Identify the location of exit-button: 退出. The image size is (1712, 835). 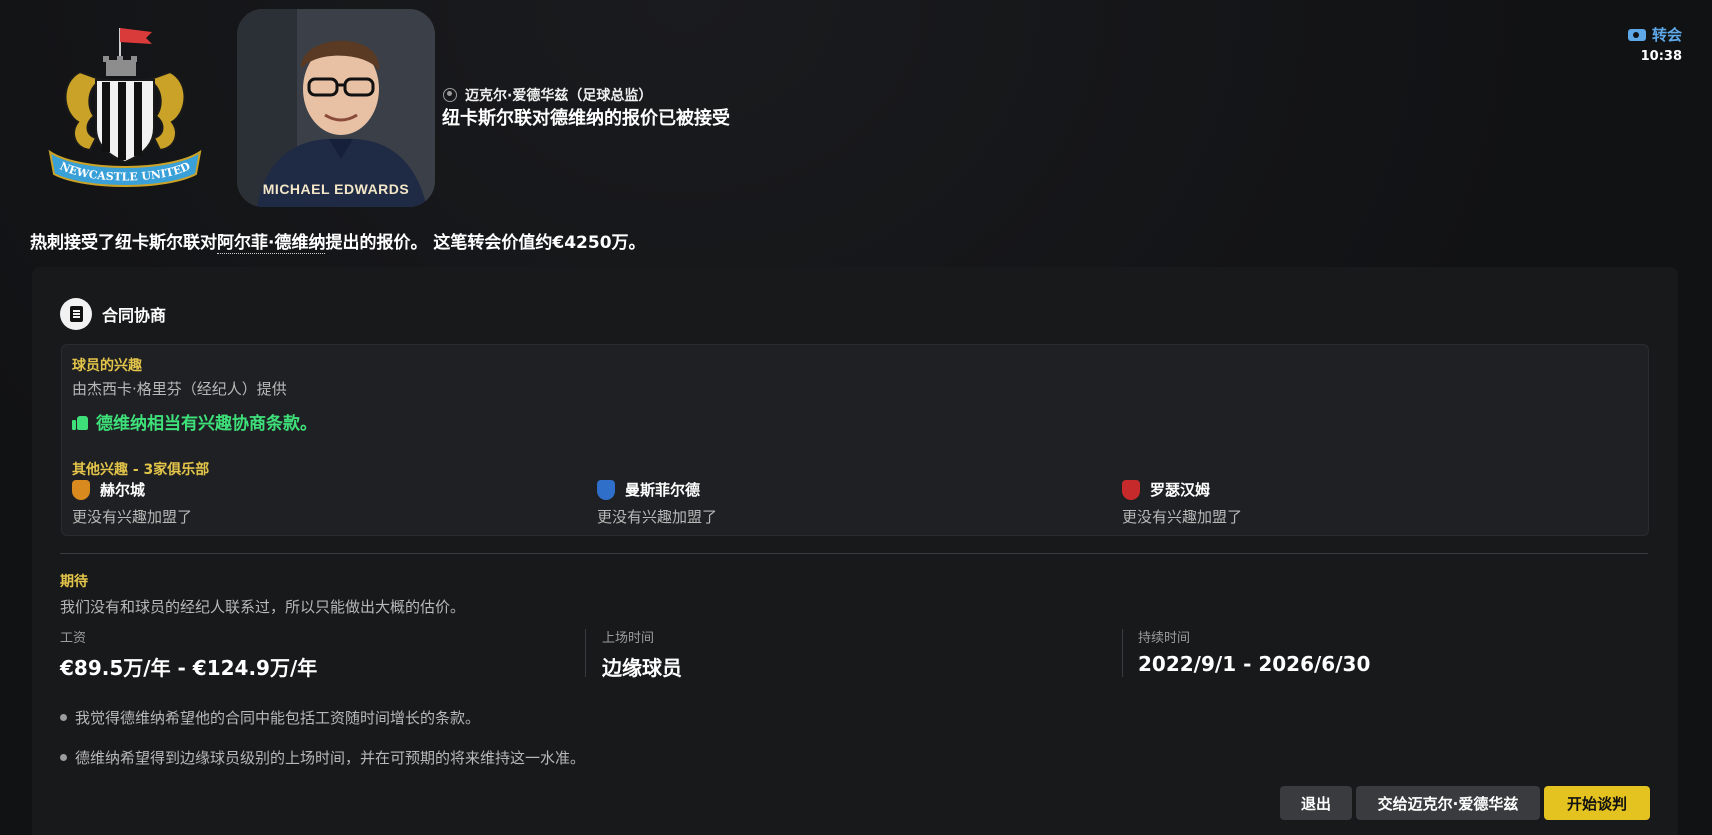
(1316, 803).